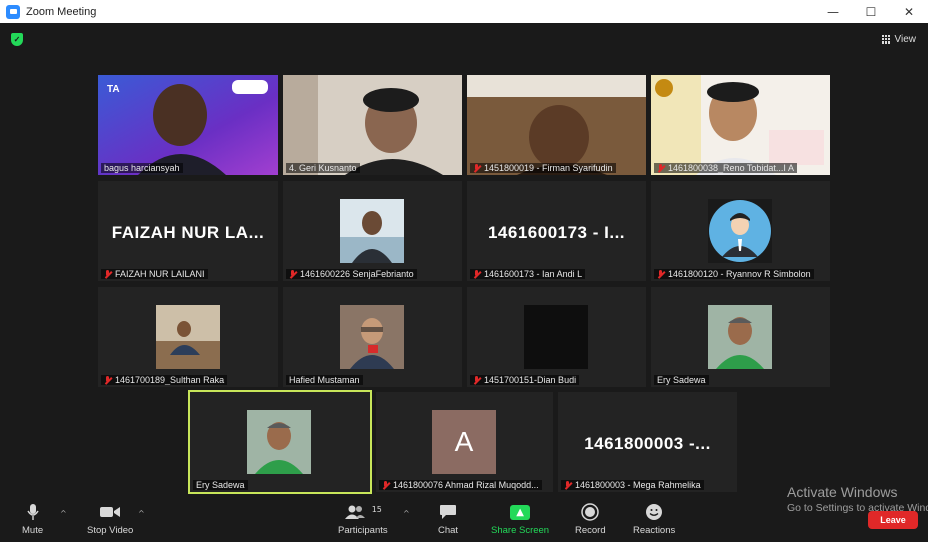 Image resolution: width=928 pixels, height=542 pixels. Describe the element at coordinates (376, 509) in the screenshot. I see `participants-count: 15` at that location.